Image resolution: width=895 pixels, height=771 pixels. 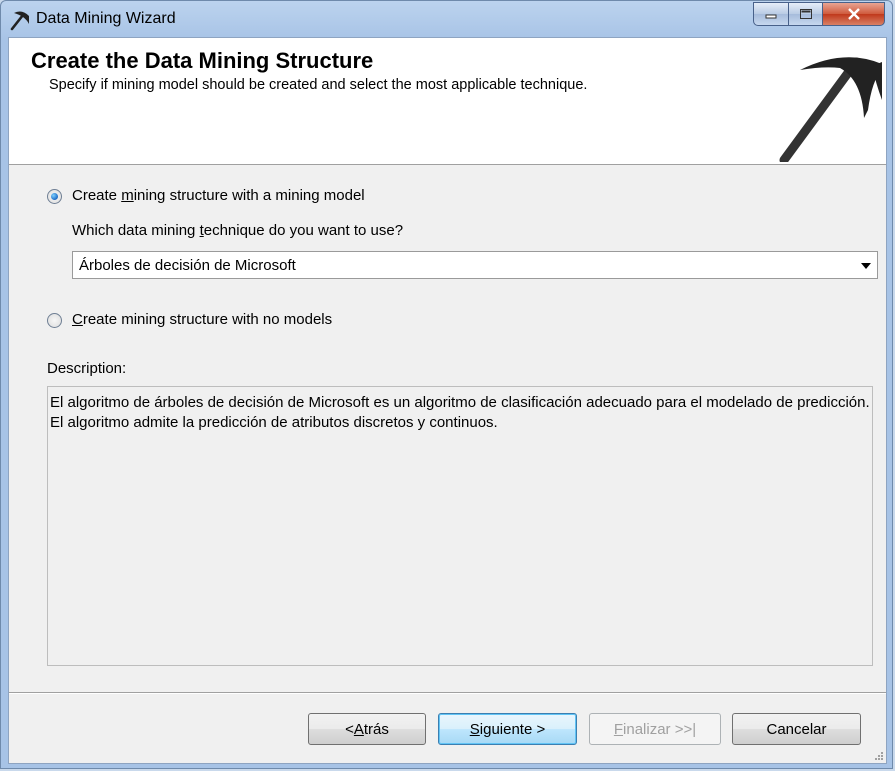 I want to click on back-accel: A, so click(x=358, y=729).